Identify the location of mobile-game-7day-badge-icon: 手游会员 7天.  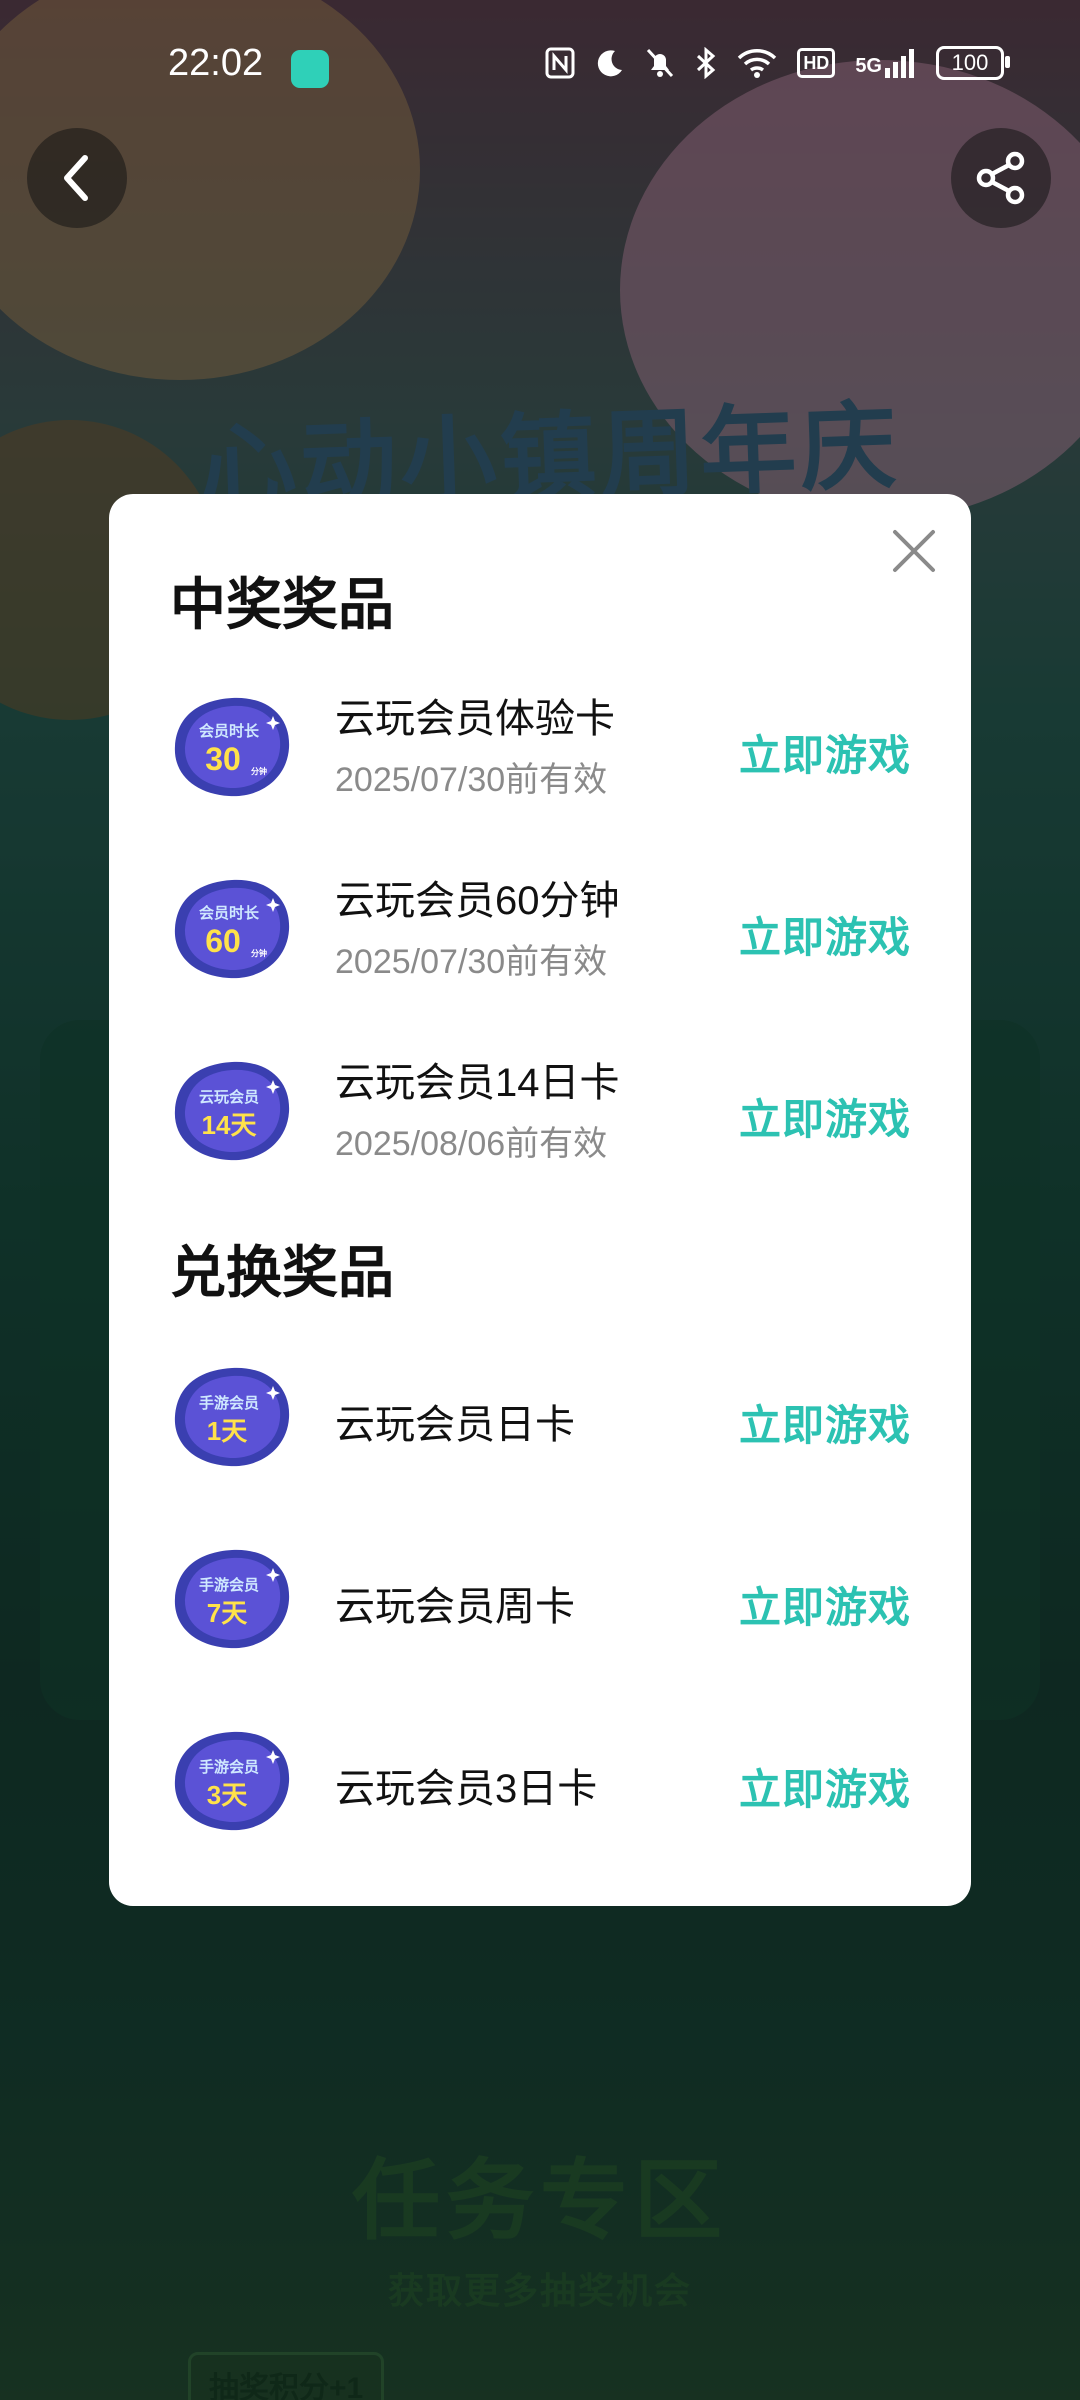
(232, 1599).